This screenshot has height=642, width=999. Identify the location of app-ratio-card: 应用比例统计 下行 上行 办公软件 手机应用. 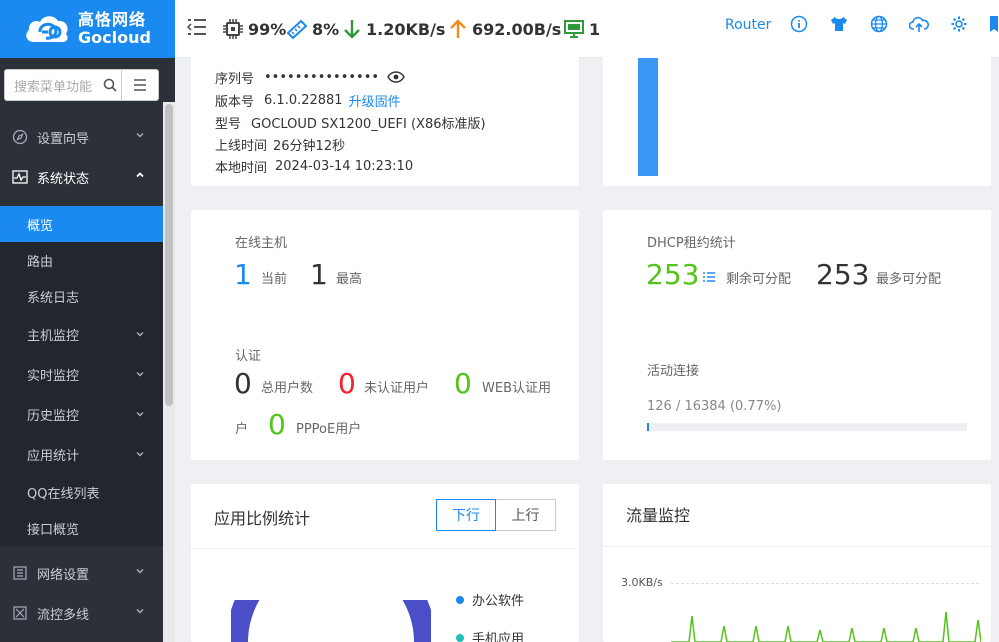
(385, 563).